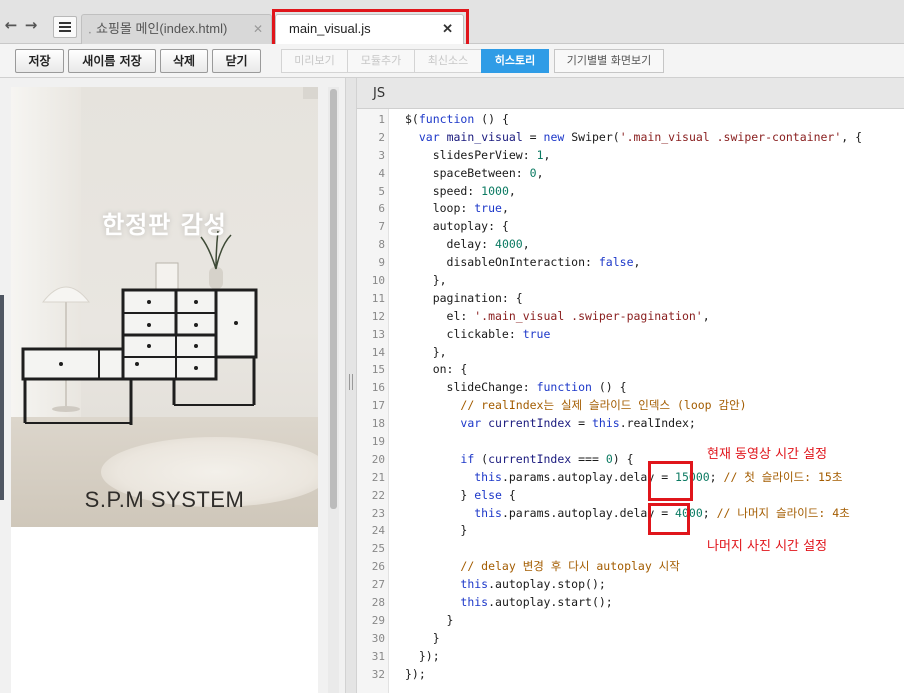  I want to click on list-menu-button, so click(65, 27).